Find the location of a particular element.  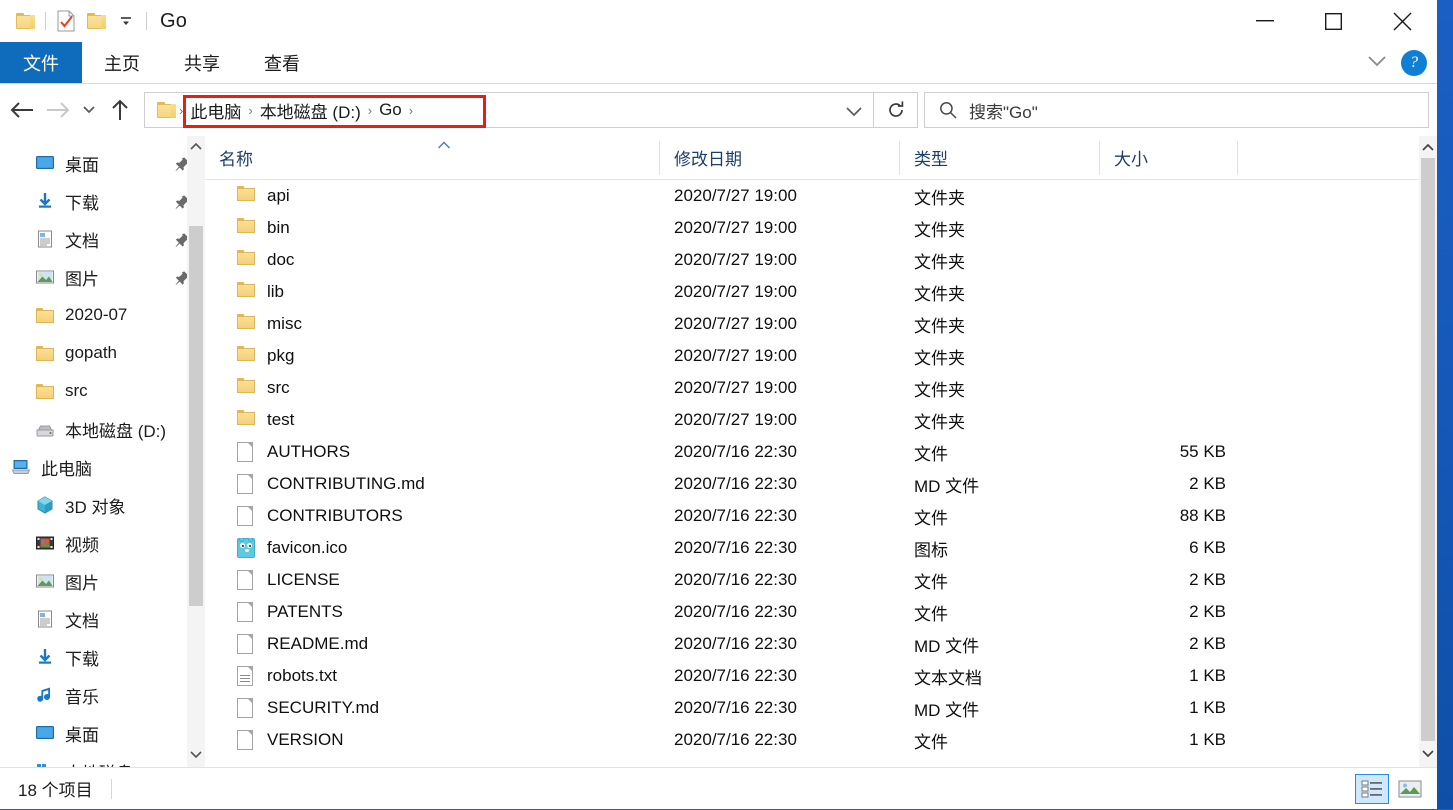

table-row: PATENTS 2020/7/16 22:30 文件 2 KB is located at coordinates (821, 612).